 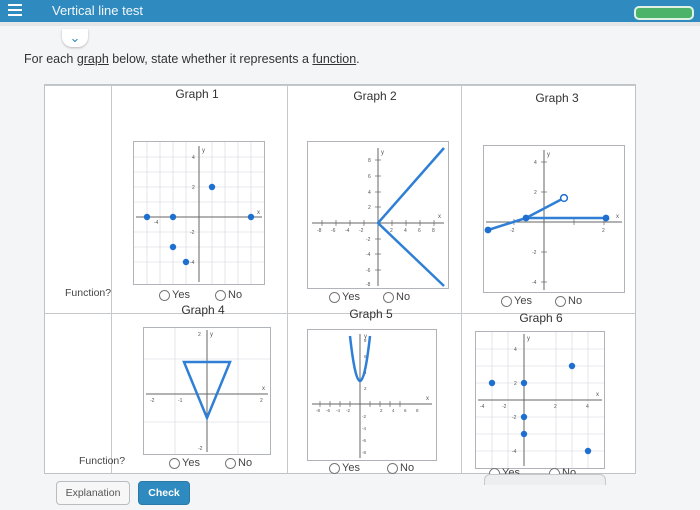 What do you see at coordinates (664, 13) in the screenshot?
I see `progress-indicator` at bounding box center [664, 13].